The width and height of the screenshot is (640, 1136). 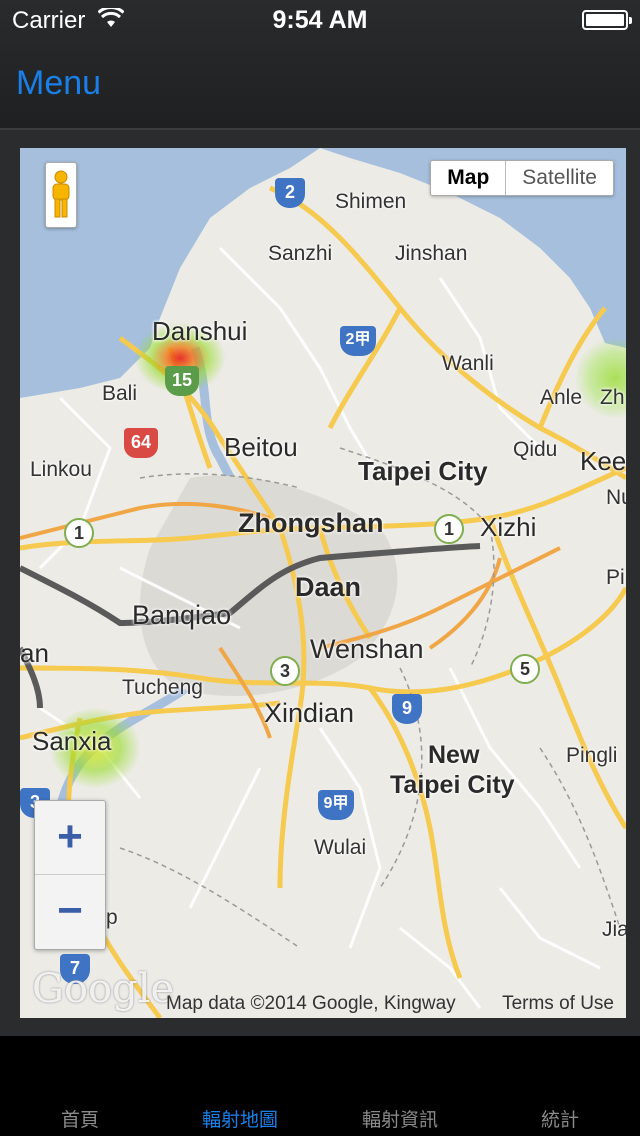 I want to click on zoom-in-button: +, so click(x=70, y=838).